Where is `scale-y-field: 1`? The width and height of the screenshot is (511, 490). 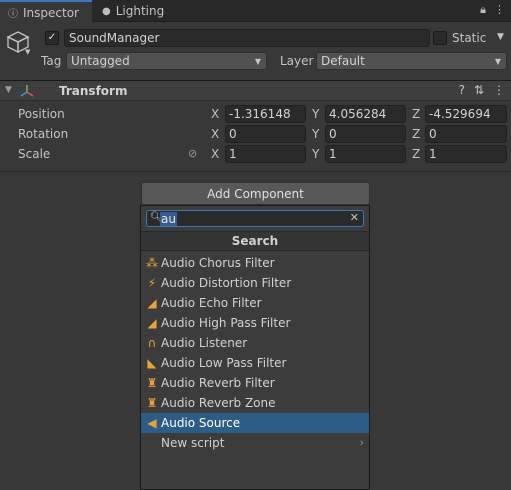 scale-y-field: 1 is located at coordinates (365, 154).